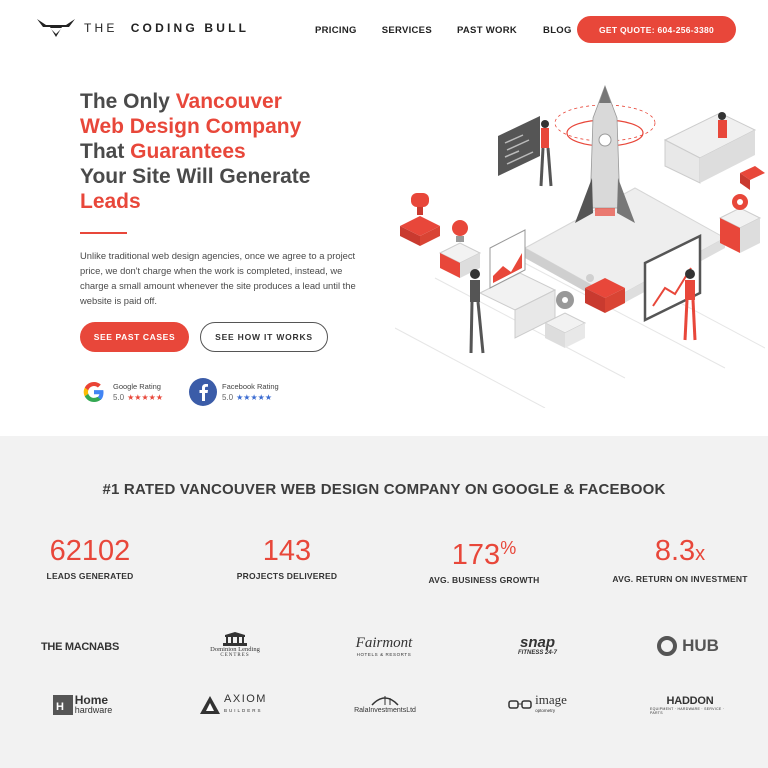  Describe the element at coordinates (250, 386) in the screenshot. I see `facebook-rating-label: Facebook Rating` at that location.